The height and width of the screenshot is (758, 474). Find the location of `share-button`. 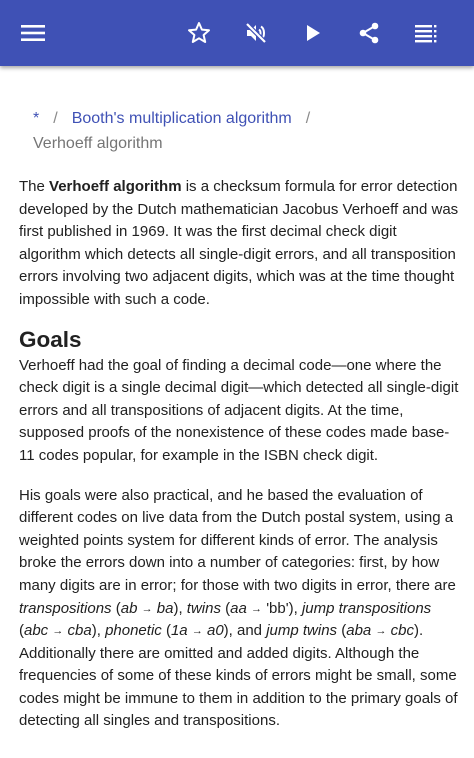

share-button is located at coordinates (369, 33).